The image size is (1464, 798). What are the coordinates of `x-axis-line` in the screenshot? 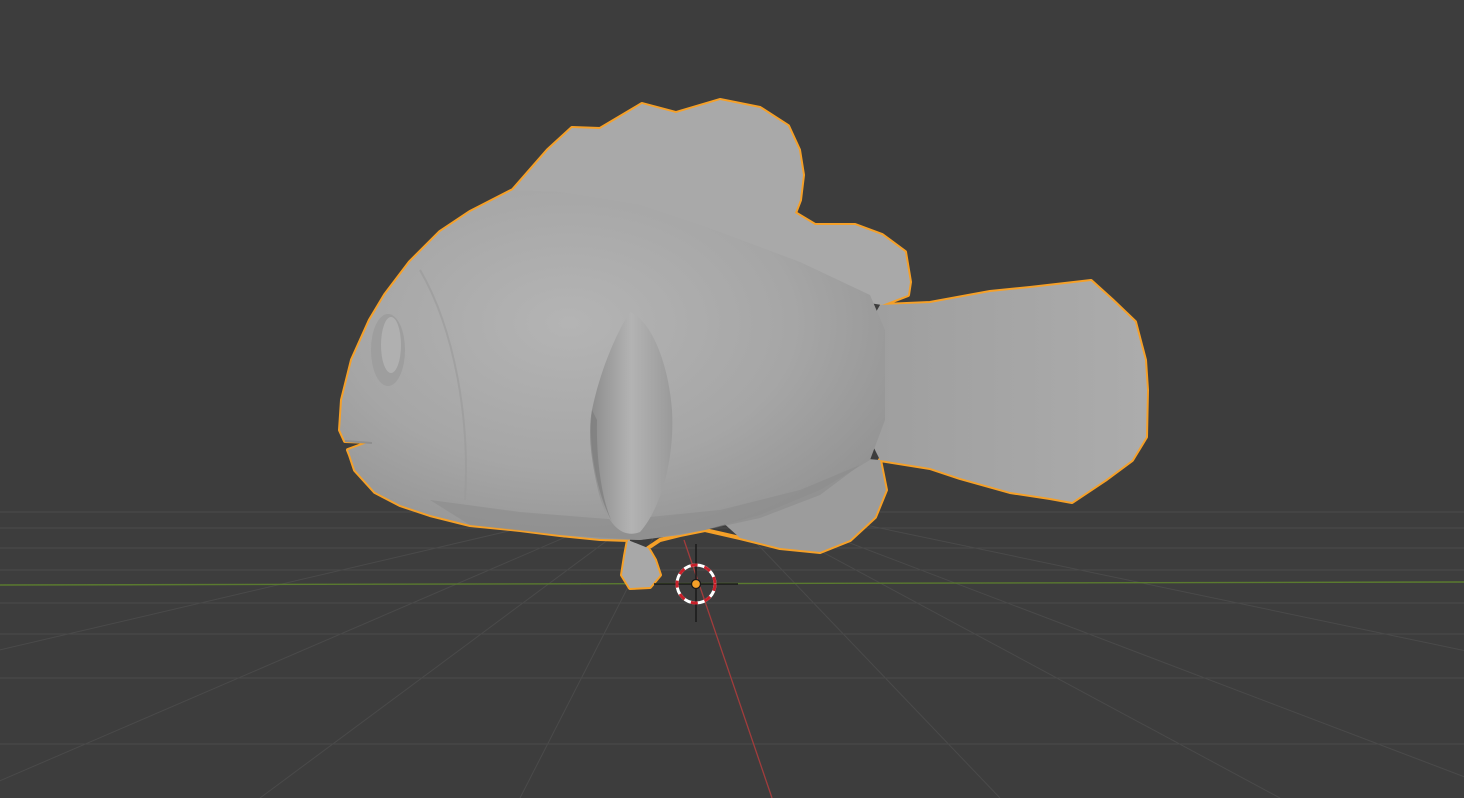 It's located at (728, 668).